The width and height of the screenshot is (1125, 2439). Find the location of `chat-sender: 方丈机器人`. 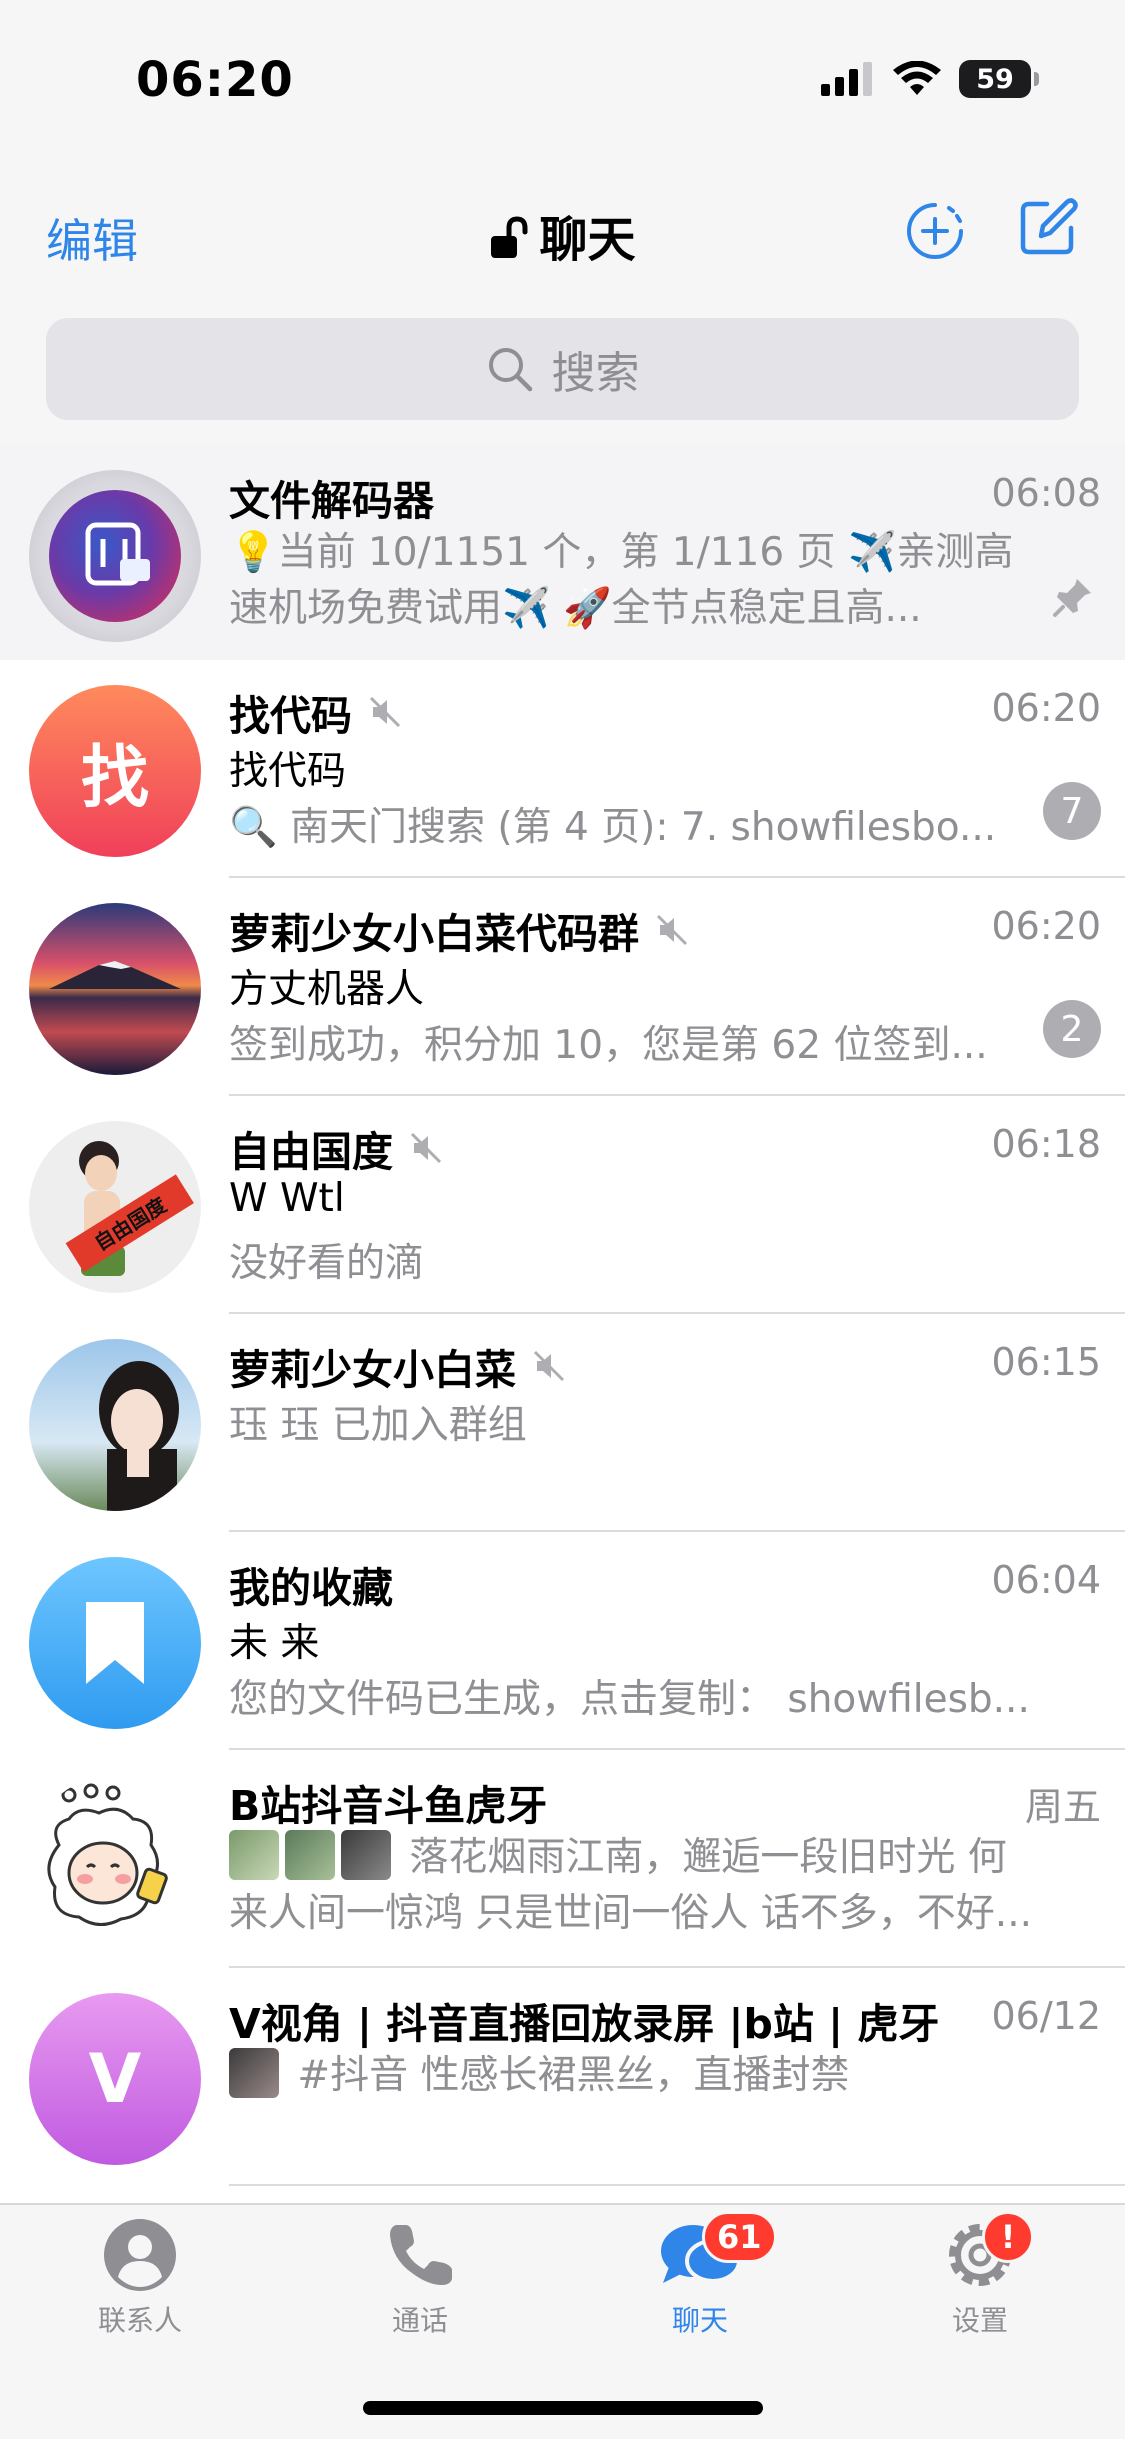

chat-sender: 方丈机器人 is located at coordinates (327, 989).